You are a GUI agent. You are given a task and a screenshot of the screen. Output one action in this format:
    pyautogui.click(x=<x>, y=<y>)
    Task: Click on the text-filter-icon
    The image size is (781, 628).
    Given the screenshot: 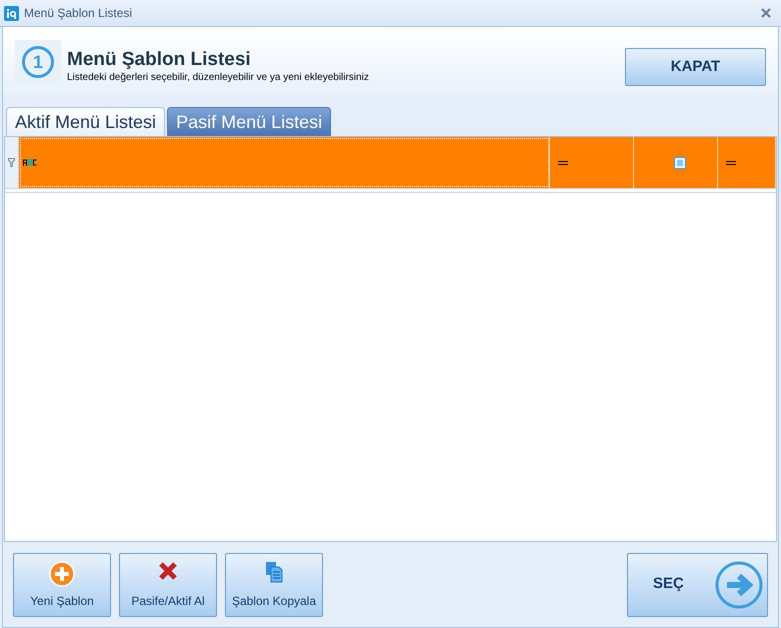 What is the action you would take?
    pyautogui.click(x=30, y=162)
    